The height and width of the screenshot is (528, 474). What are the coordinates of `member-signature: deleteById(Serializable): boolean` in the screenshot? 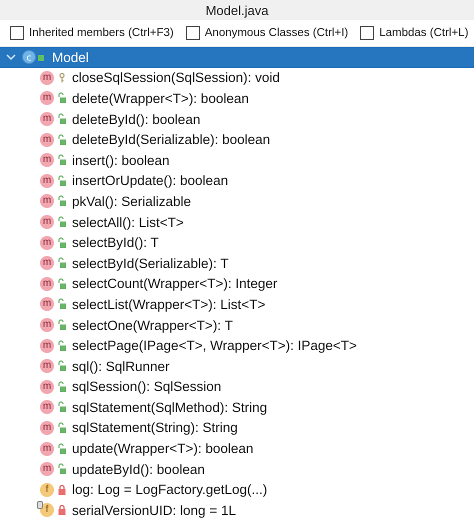 It's located at (171, 140).